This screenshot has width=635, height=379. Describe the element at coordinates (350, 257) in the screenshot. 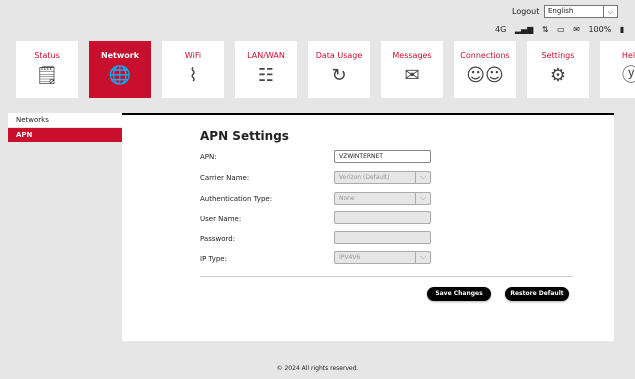

I see `ip-type-value: IPV4V6` at that location.